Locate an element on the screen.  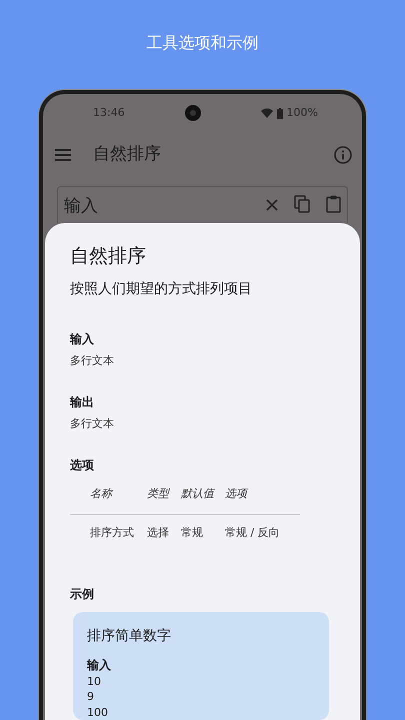
battery-percent: 100% is located at coordinates (302, 112).